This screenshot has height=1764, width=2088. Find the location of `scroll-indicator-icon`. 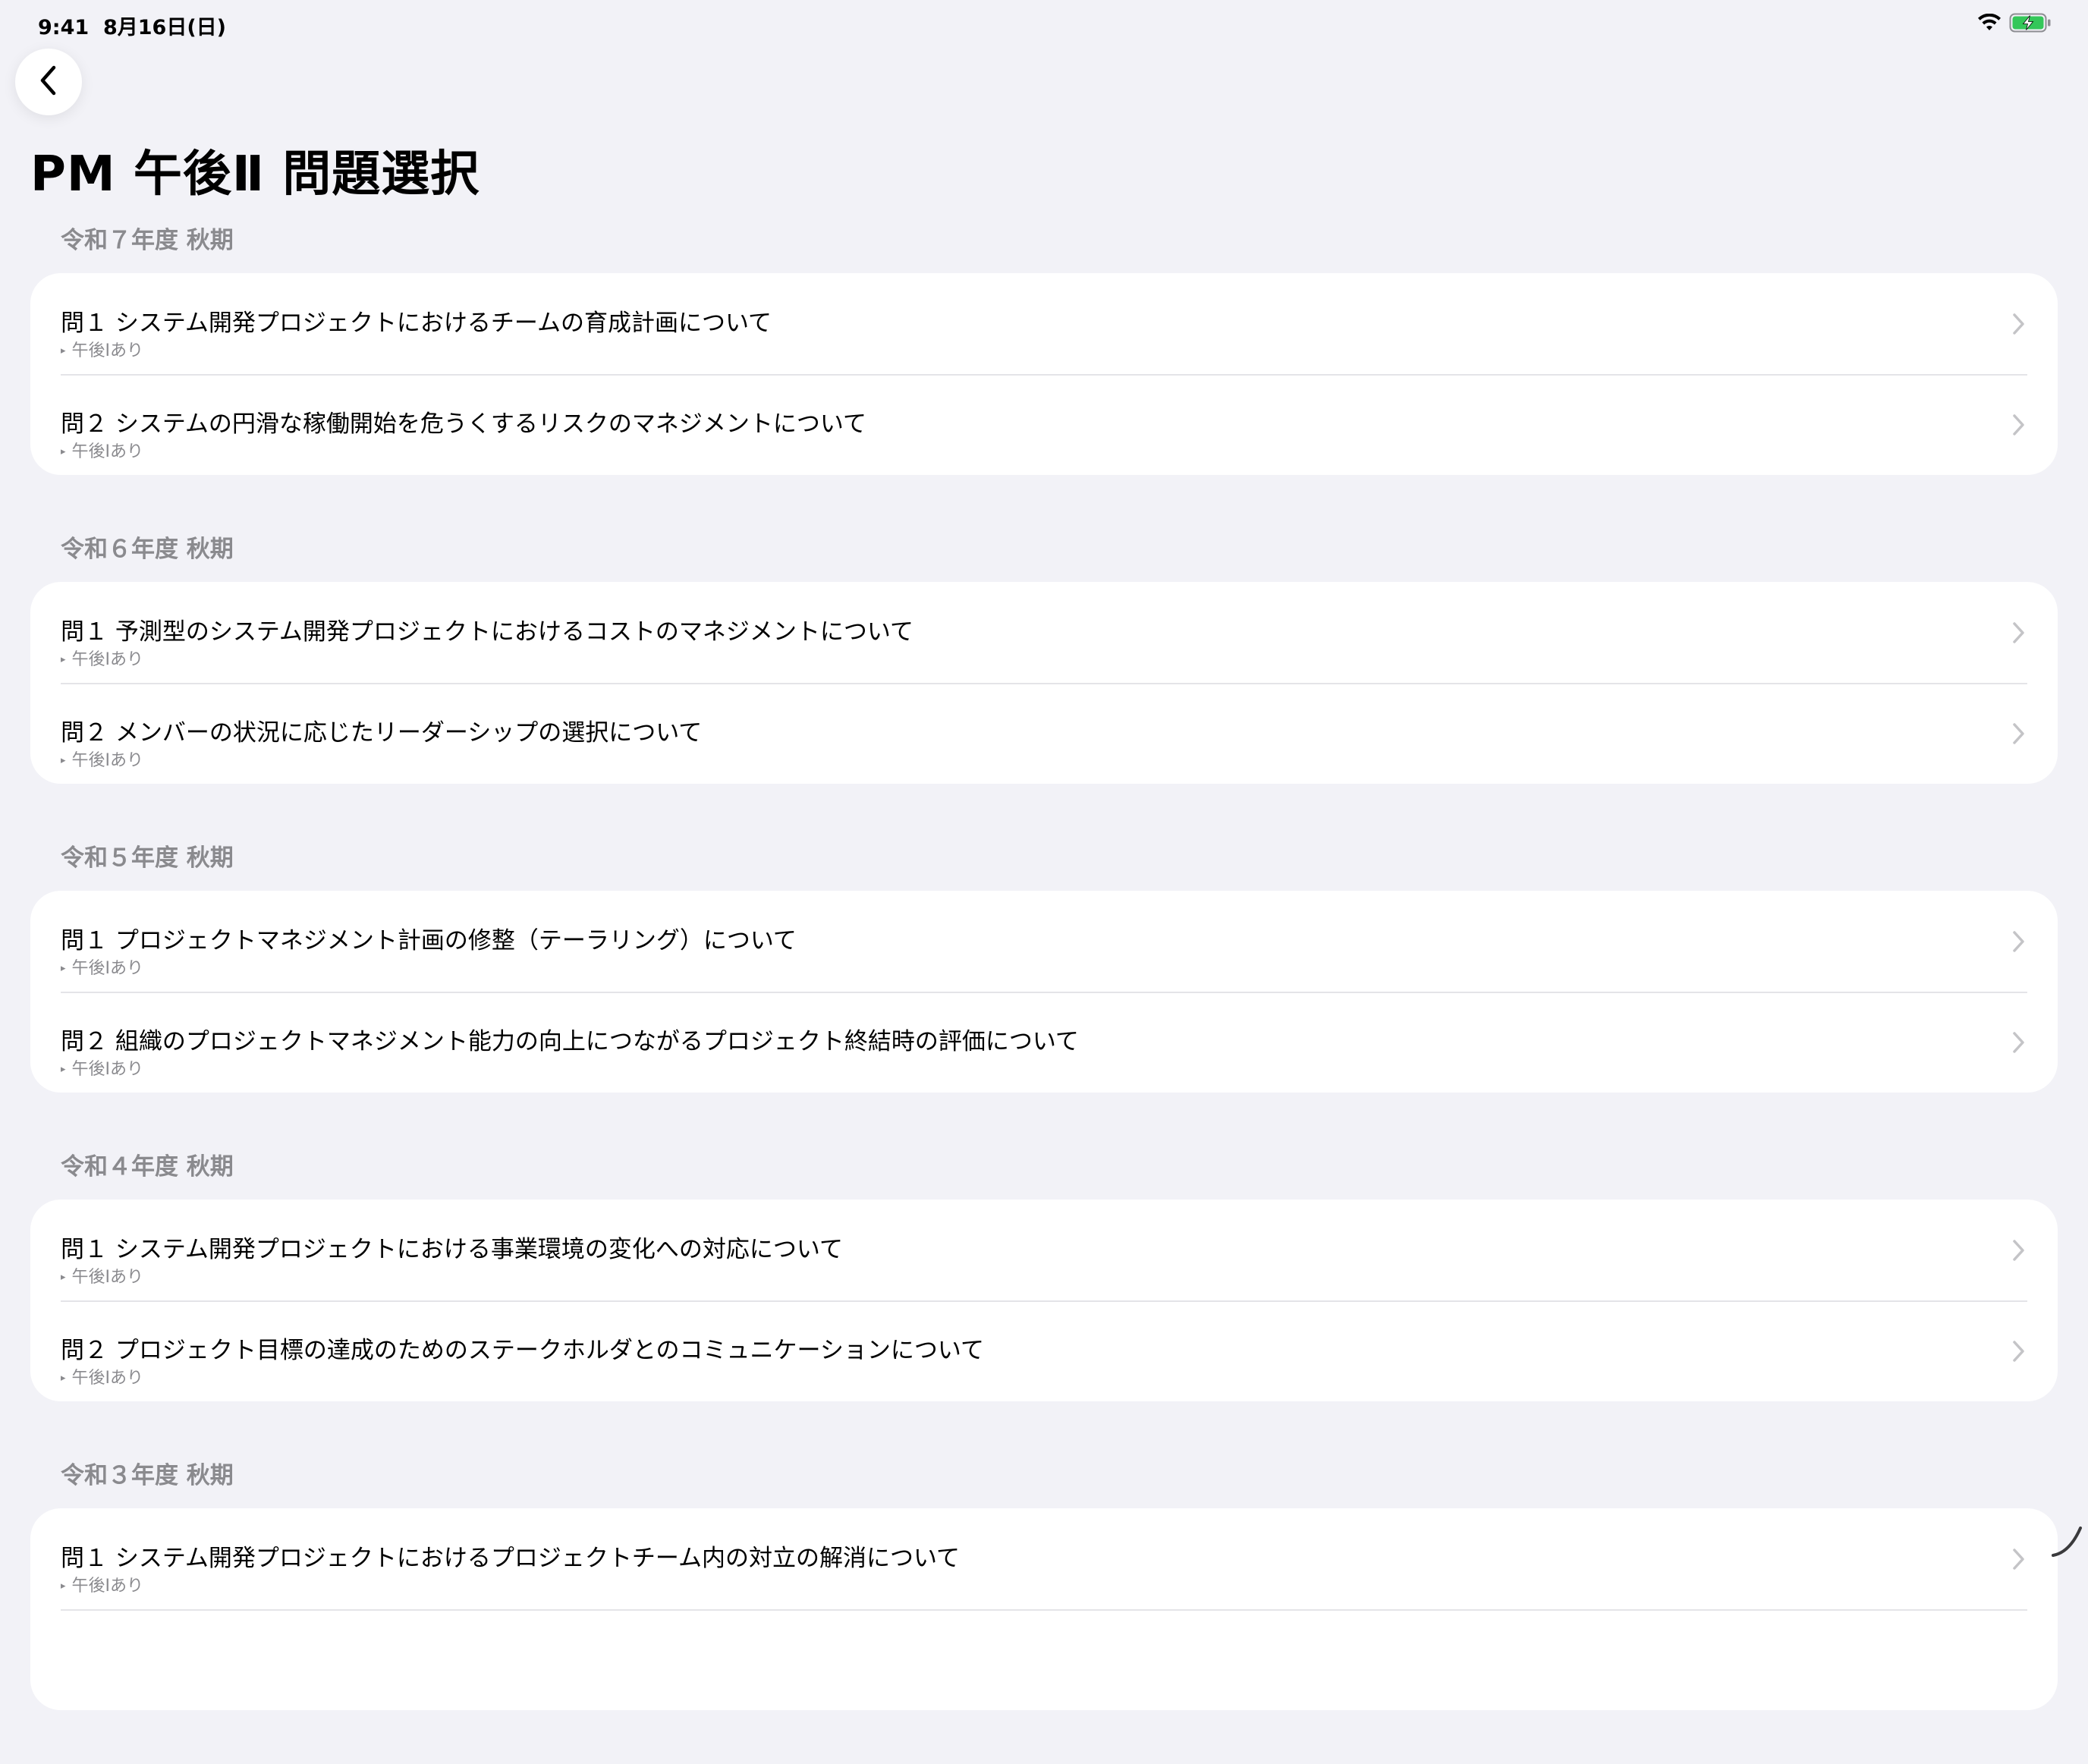

scroll-indicator-icon is located at coordinates (2067, 1542).